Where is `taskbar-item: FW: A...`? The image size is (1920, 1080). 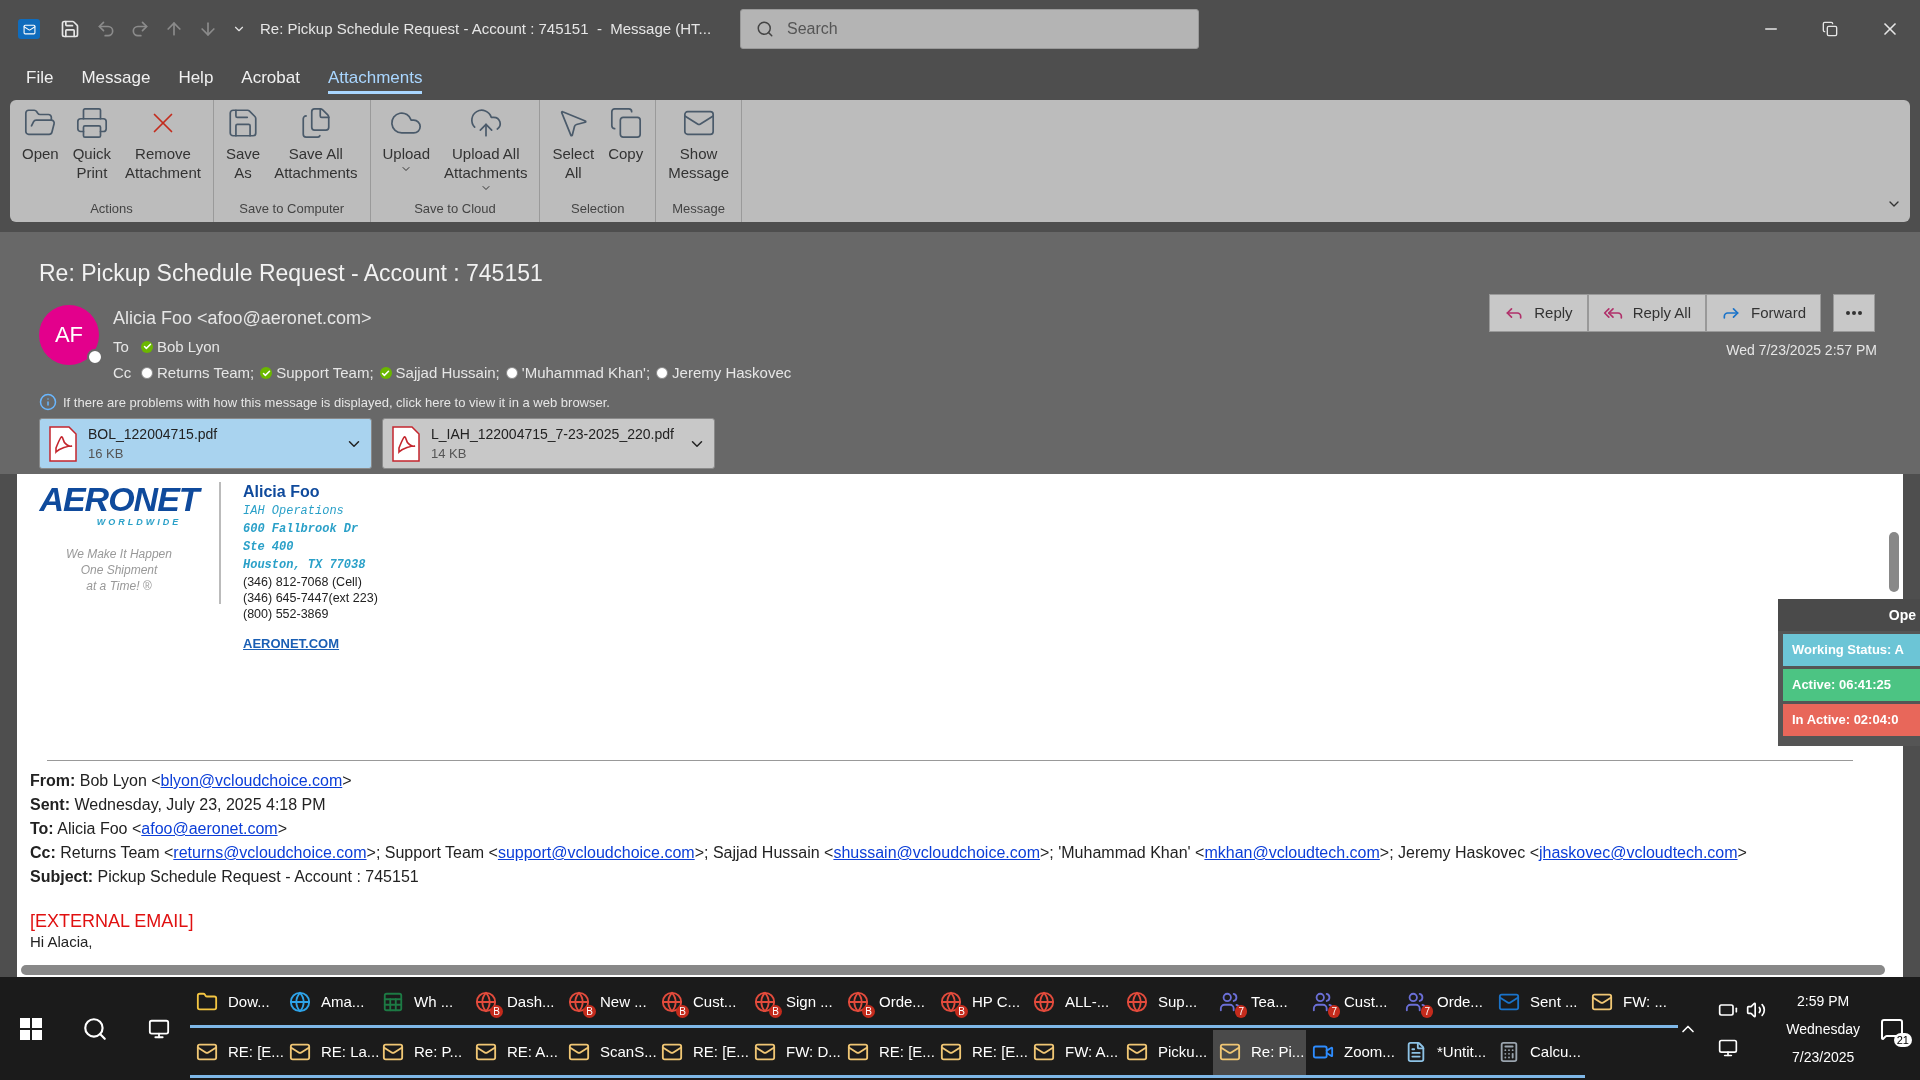
taskbar-item: FW: A... is located at coordinates (1073, 1053).